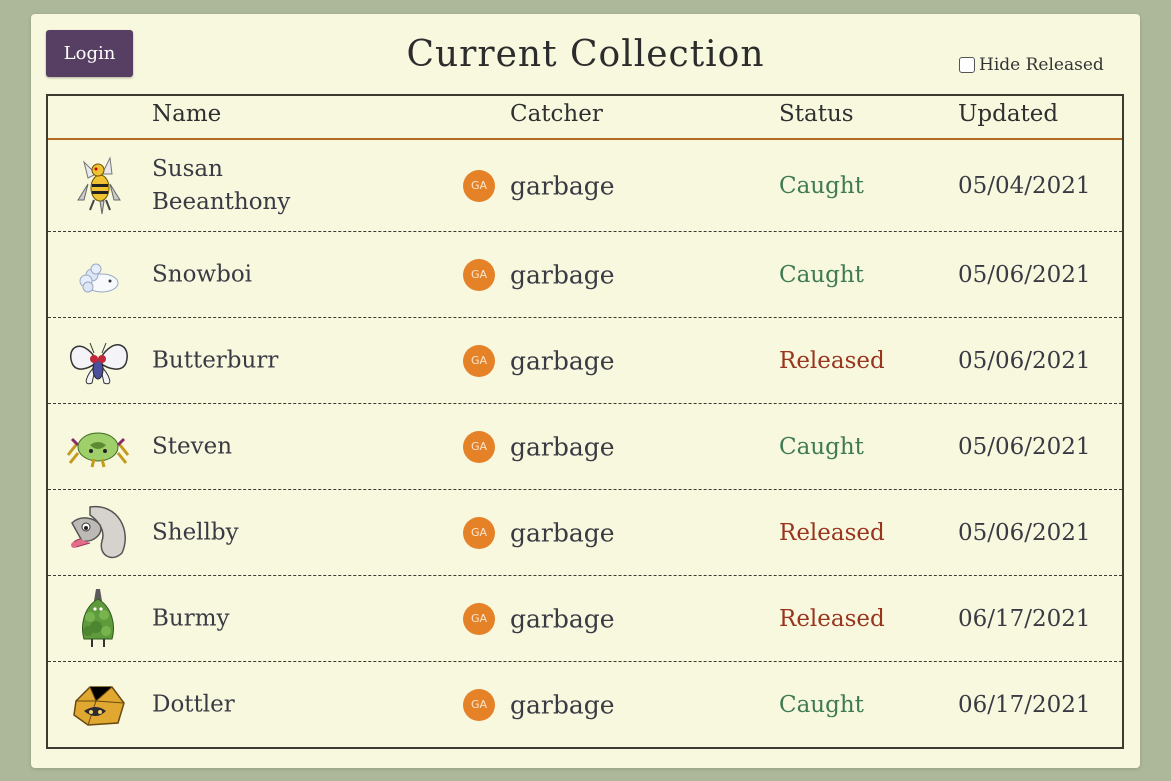 This screenshot has height=781, width=1171. I want to click on pokemon-name: Snowboi, so click(202, 274).